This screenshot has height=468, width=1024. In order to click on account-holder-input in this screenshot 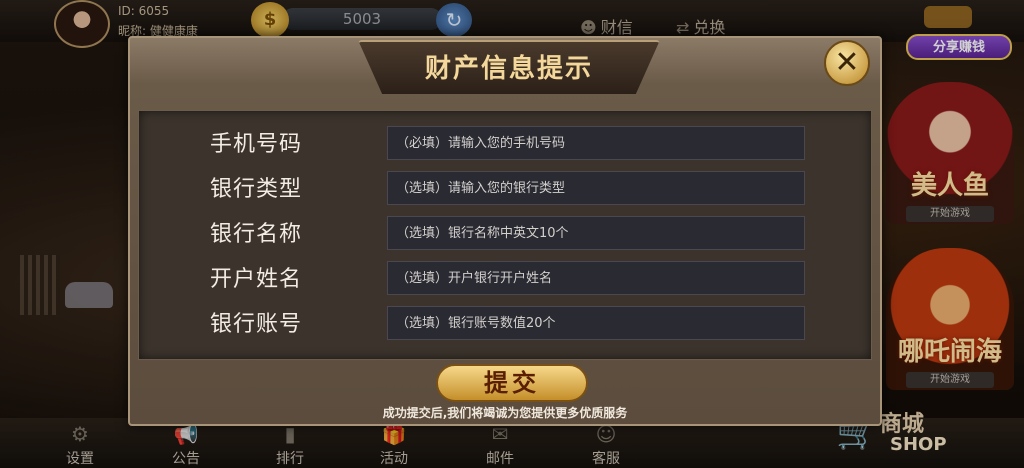, I will do `click(596, 278)`.